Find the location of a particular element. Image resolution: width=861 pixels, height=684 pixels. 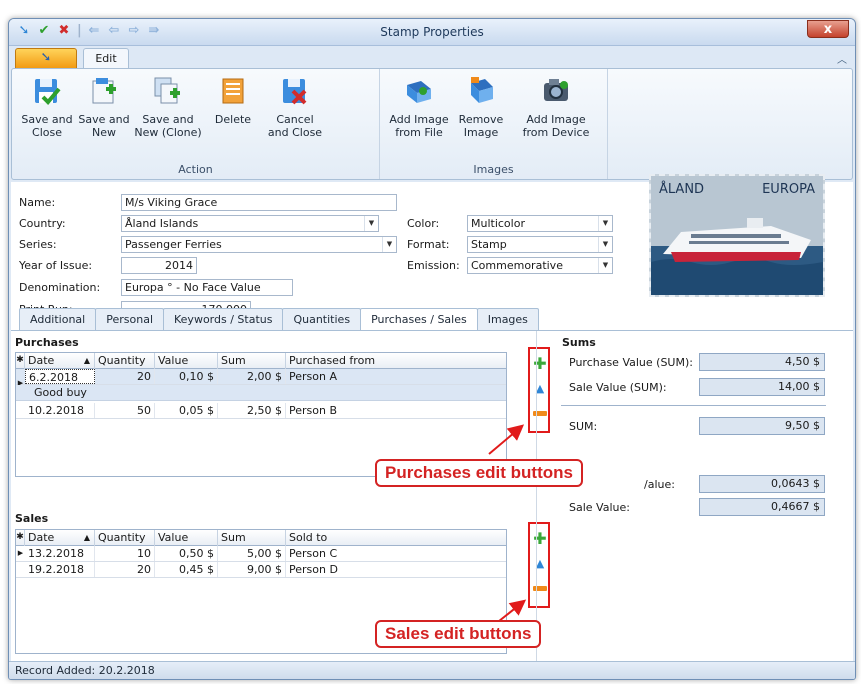

name-field: M/s Viking Grace is located at coordinates (259, 202).